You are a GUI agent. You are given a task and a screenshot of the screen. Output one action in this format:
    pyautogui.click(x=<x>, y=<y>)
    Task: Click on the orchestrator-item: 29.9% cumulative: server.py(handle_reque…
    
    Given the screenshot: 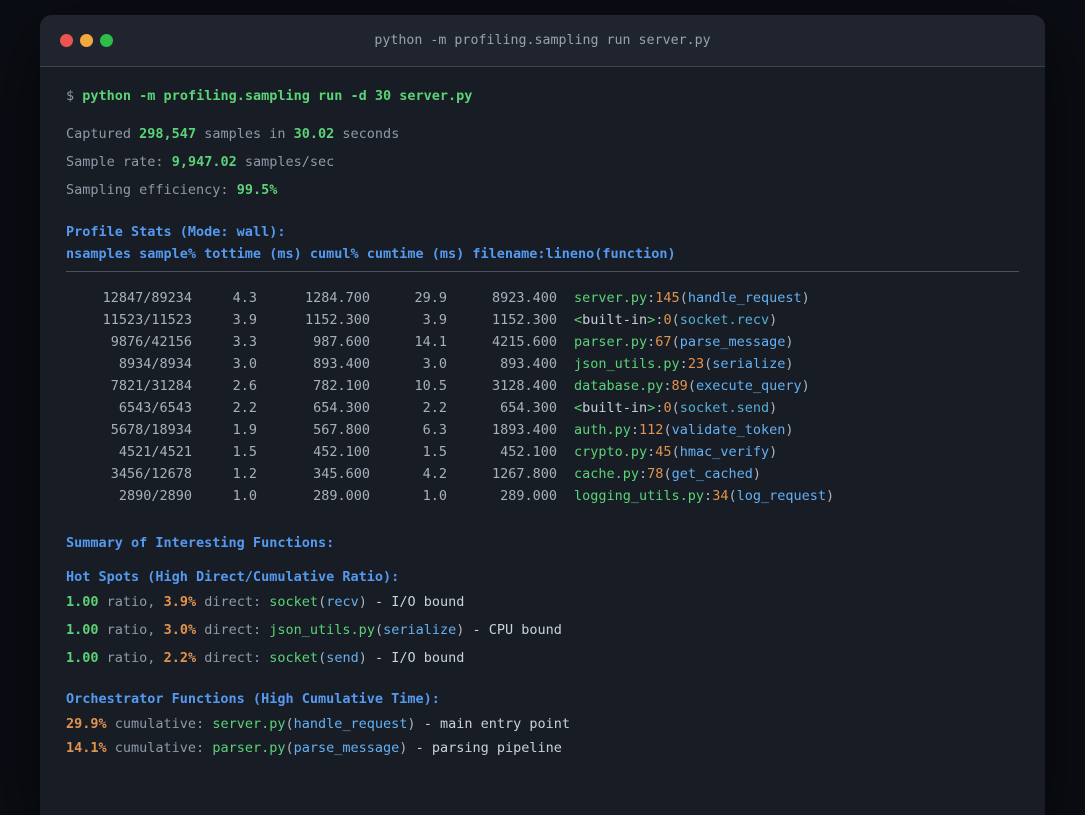 What is the action you would take?
    pyautogui.click(x=542, y=724)
    